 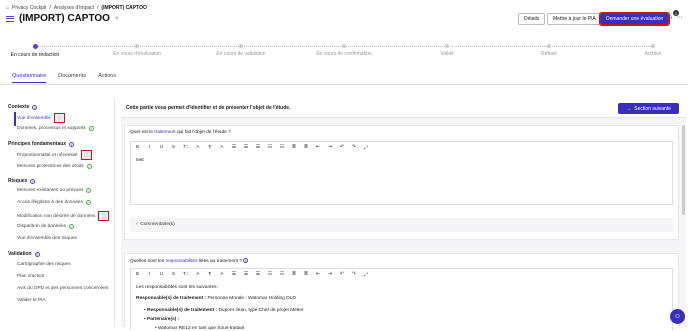 I want to click on keyword-link: traitement, so click(x=164, y=132).